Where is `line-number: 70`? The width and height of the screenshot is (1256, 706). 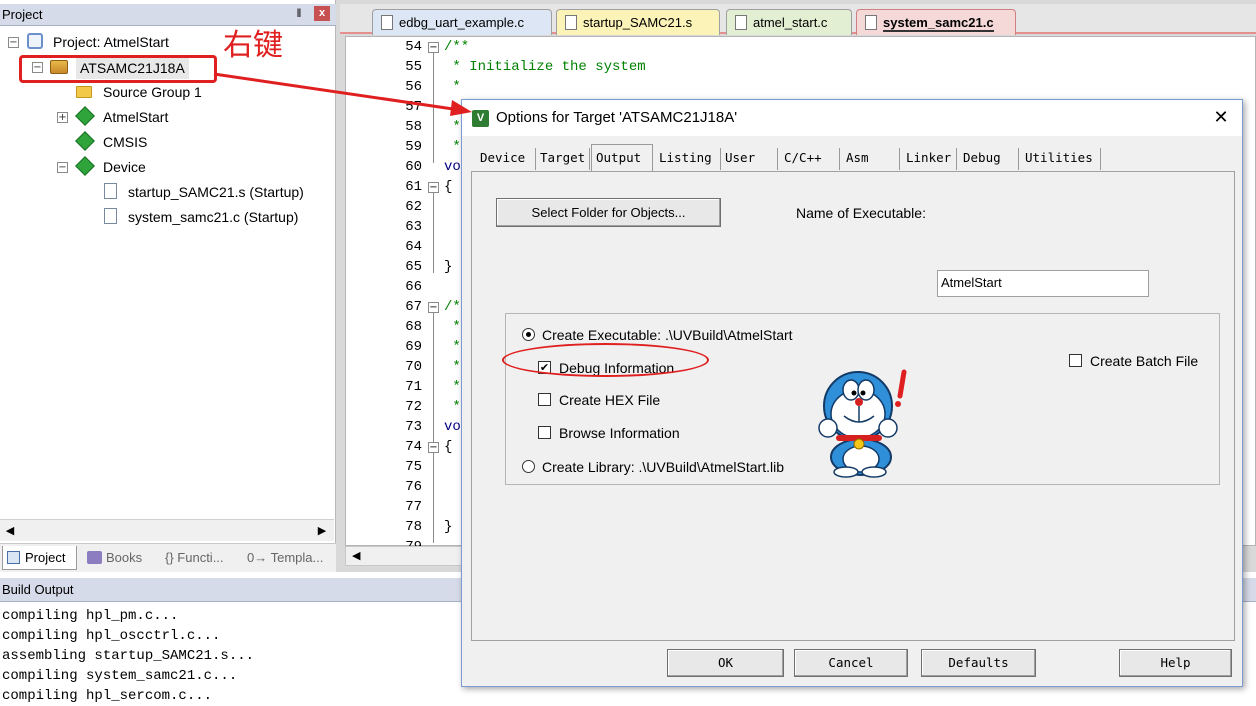 line-number: 70 is located at coordinates (413, 367).